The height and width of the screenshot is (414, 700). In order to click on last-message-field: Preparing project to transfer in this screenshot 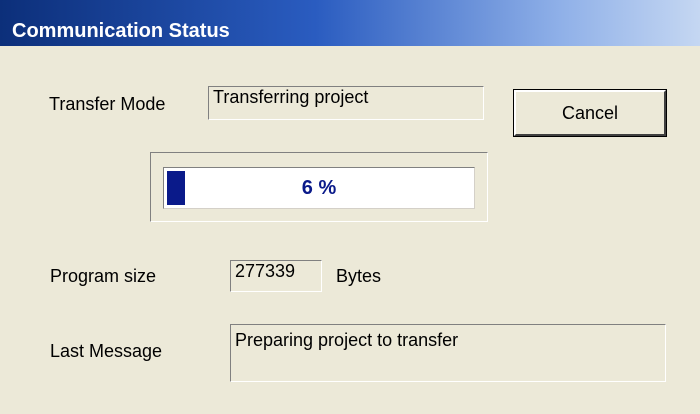, I will do `click(448, 353)`.